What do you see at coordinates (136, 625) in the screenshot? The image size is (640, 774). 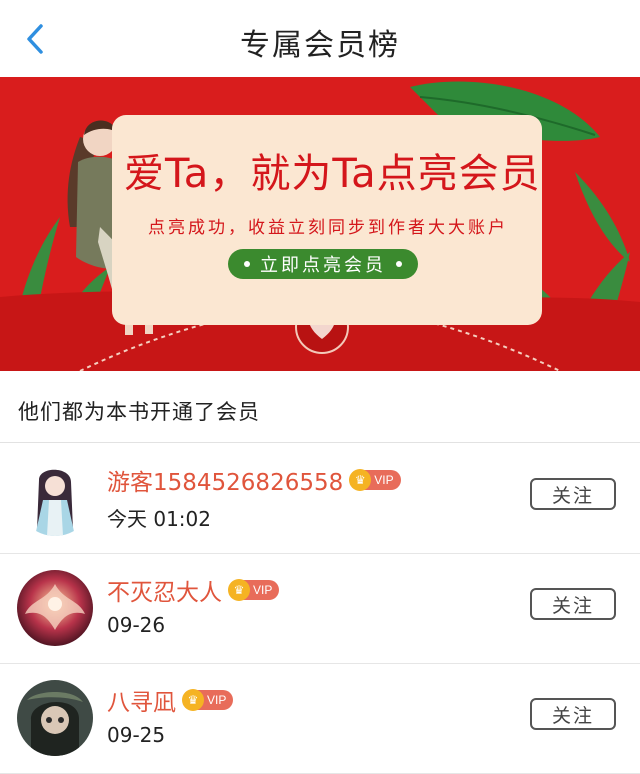 I see `member-date: 09-26` at bounding box center [136, 625].